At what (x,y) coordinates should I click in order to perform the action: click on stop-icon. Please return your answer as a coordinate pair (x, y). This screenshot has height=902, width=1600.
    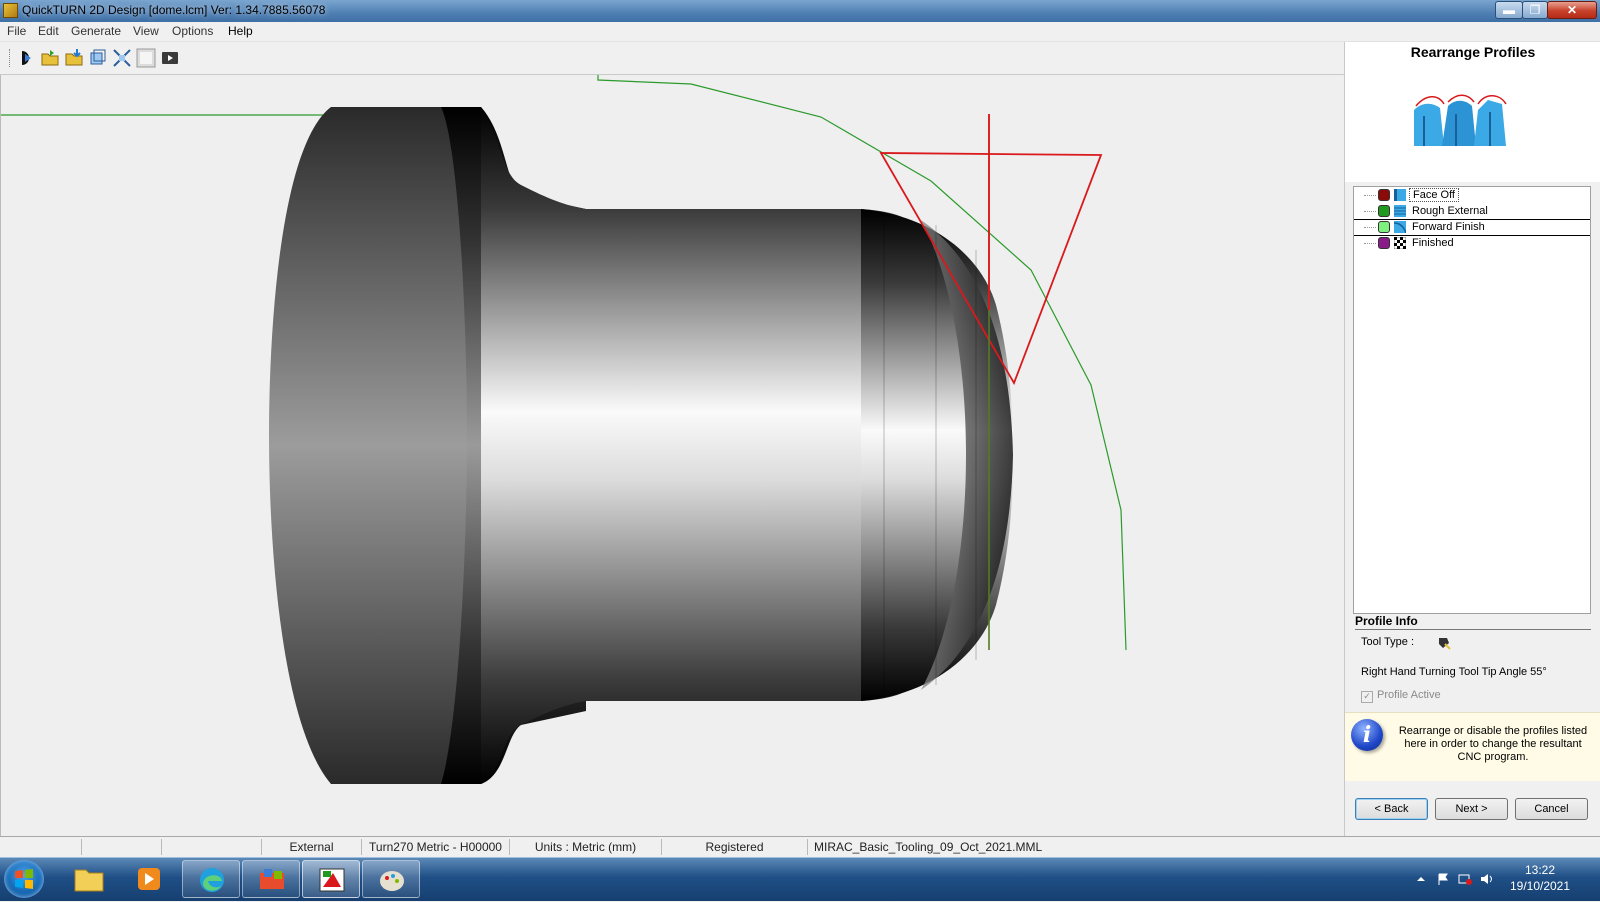
    Looking at the image, I should click on (146, 58).